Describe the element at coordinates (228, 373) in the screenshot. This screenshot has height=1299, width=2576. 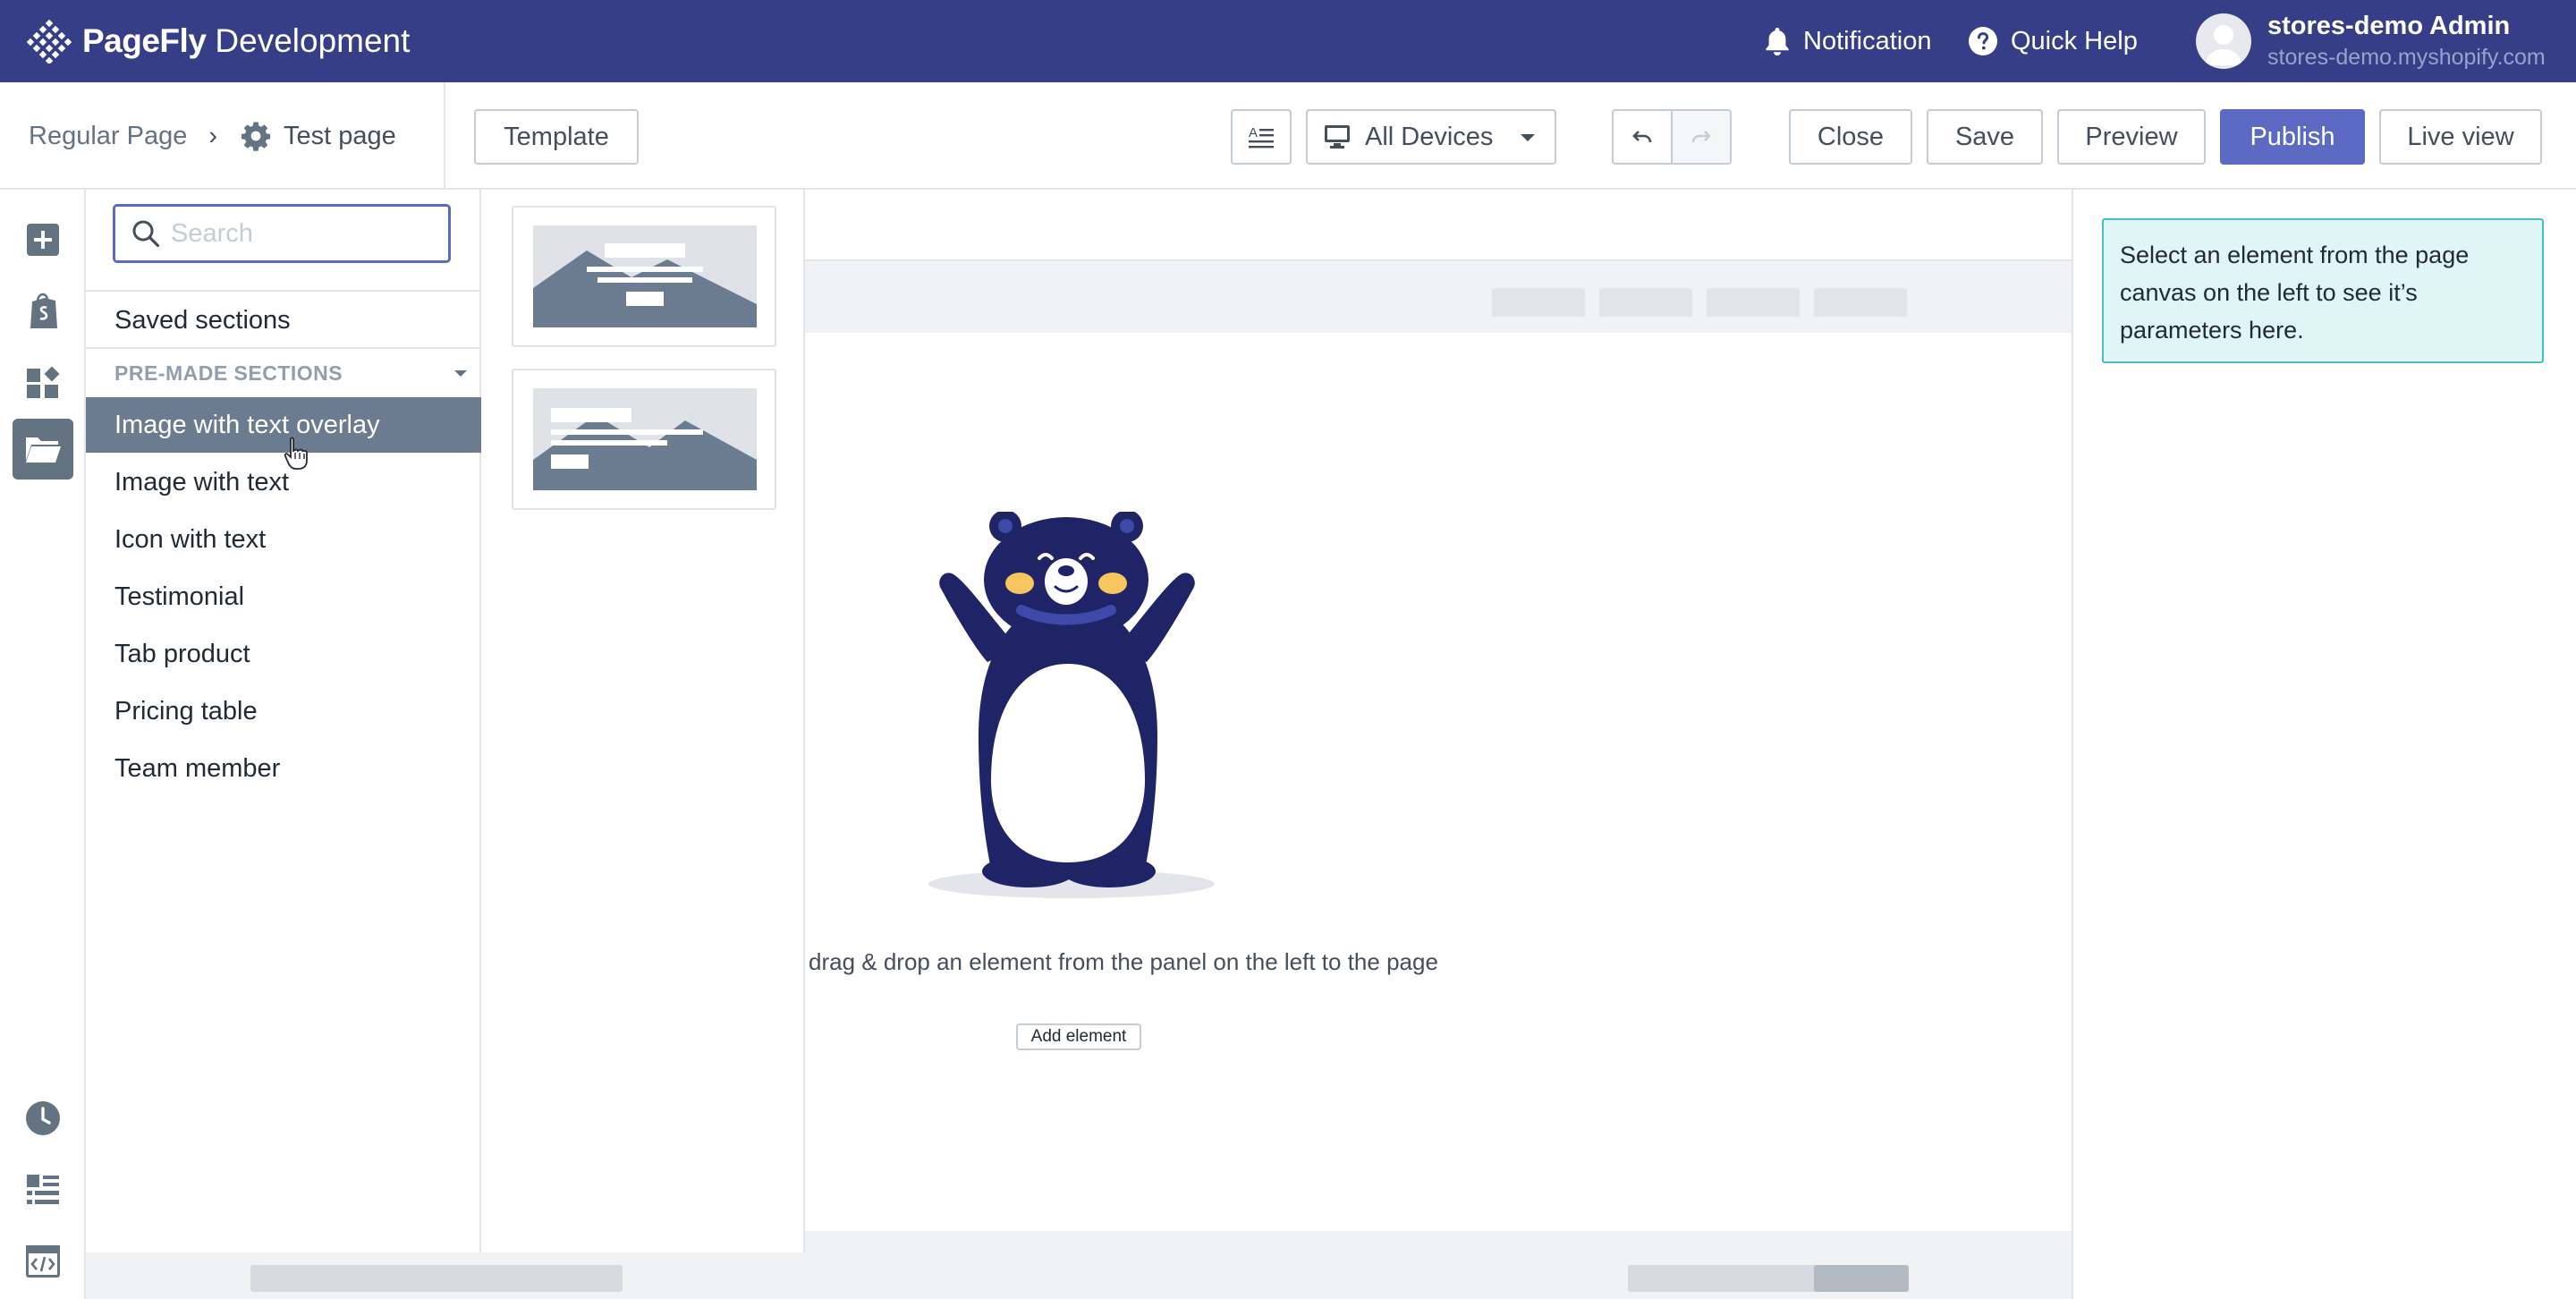
I see `premade-sections-header: PRE-MADE SECTIONS` at that location.